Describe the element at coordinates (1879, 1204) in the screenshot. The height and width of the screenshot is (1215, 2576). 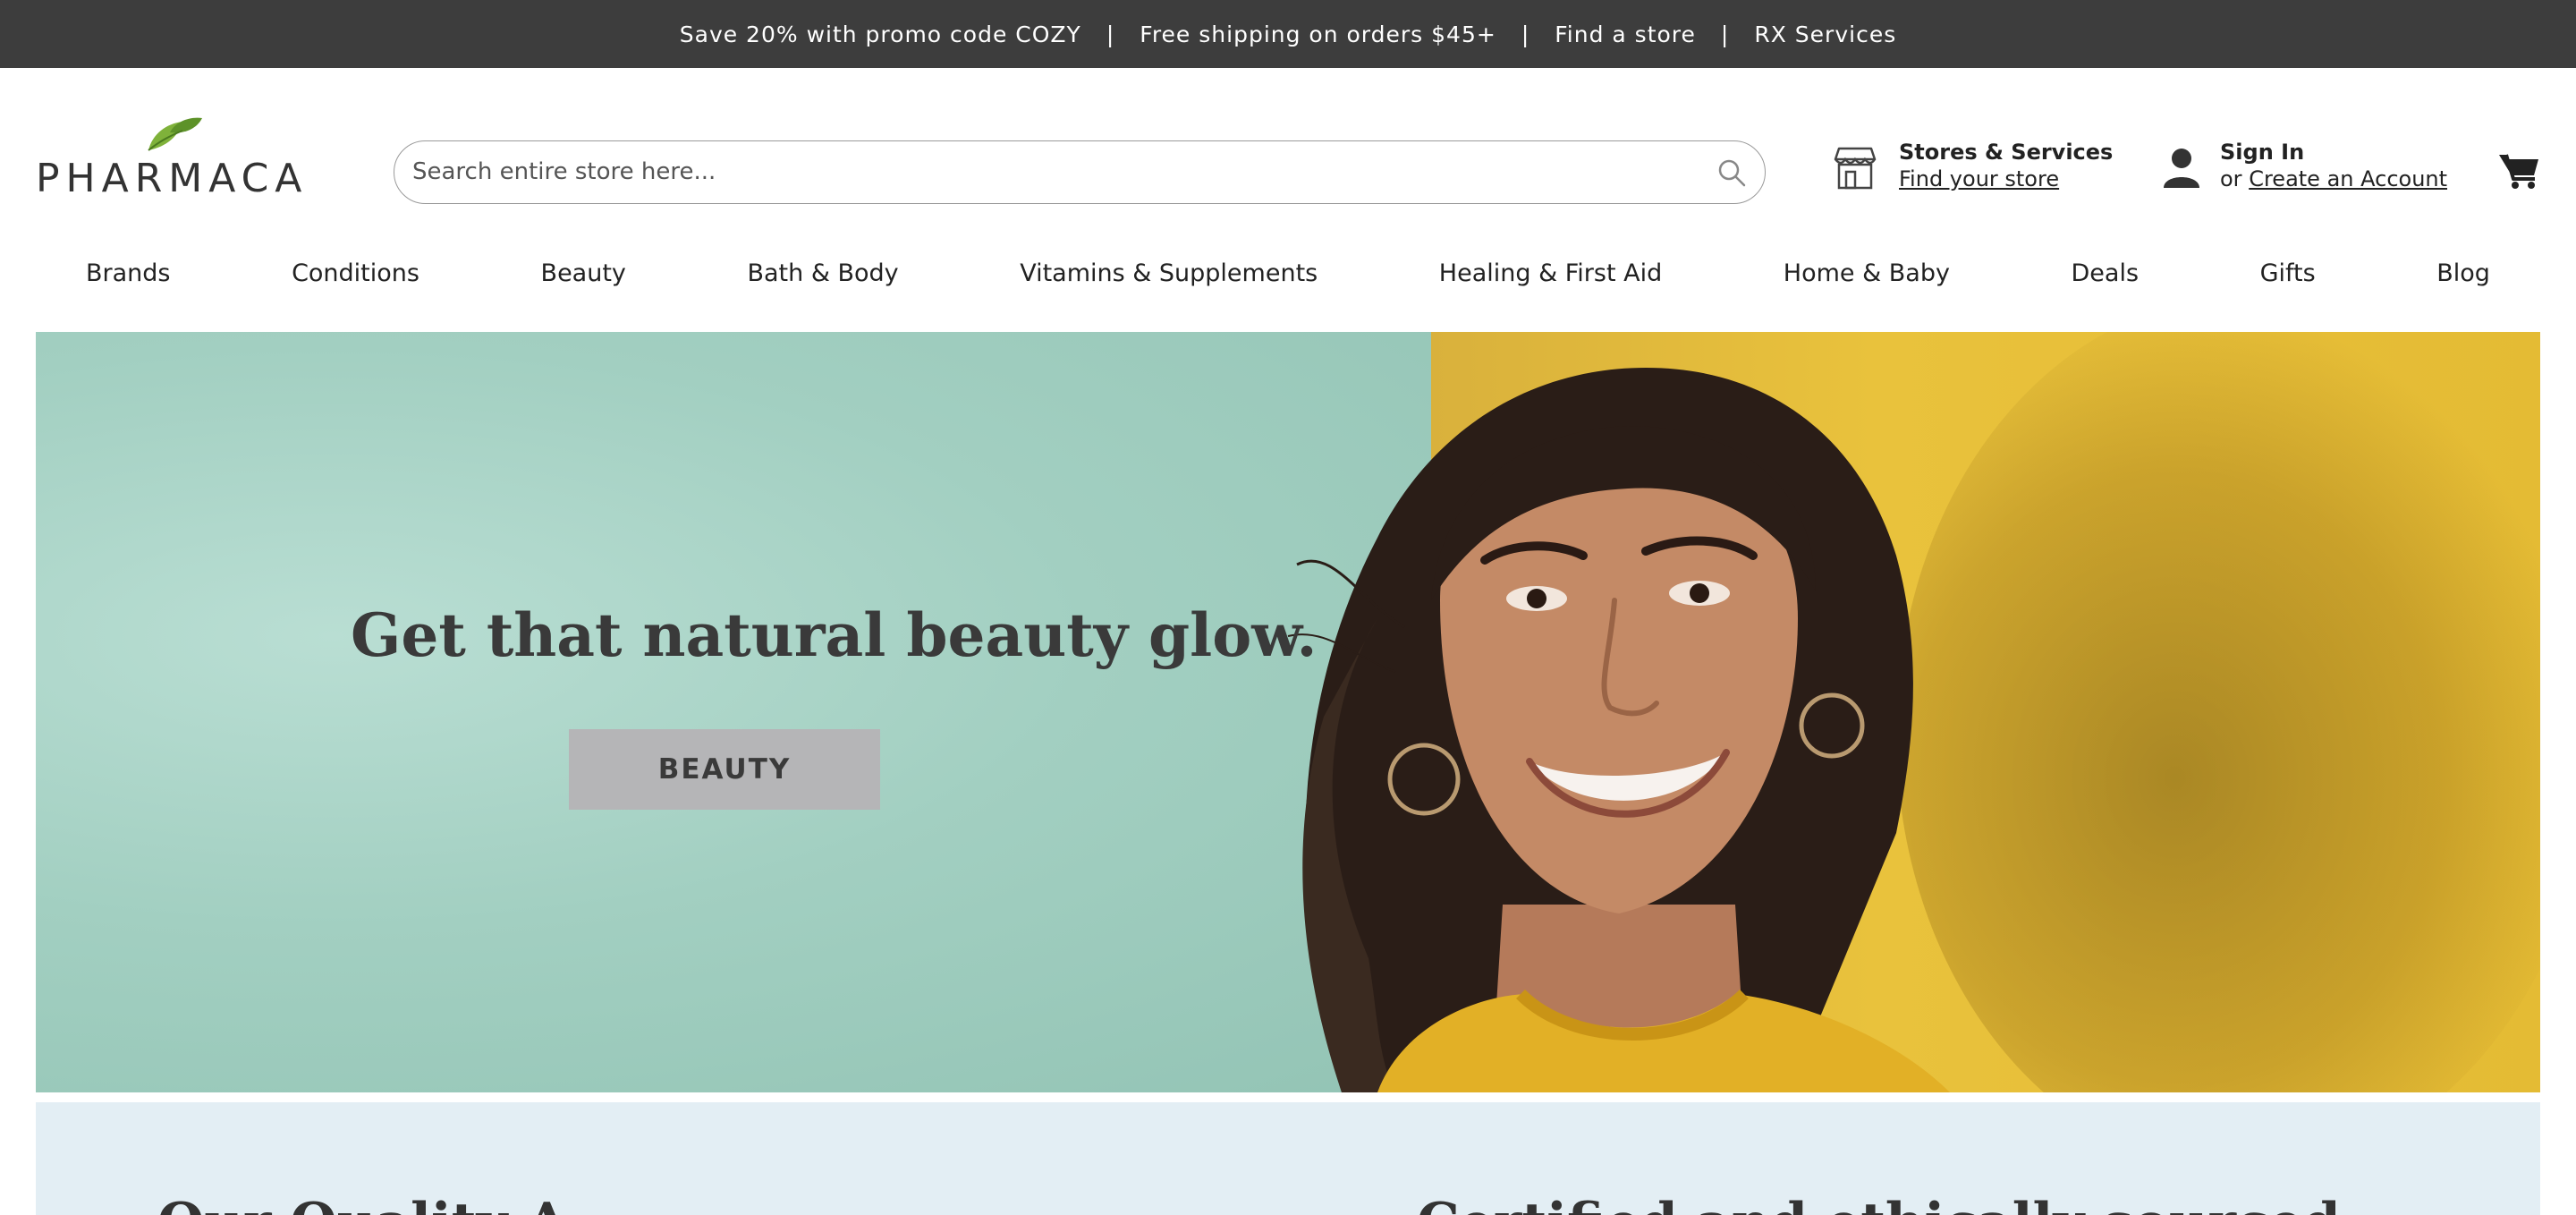
I see `certified-heading: Certified and ethically sourced` at that location.